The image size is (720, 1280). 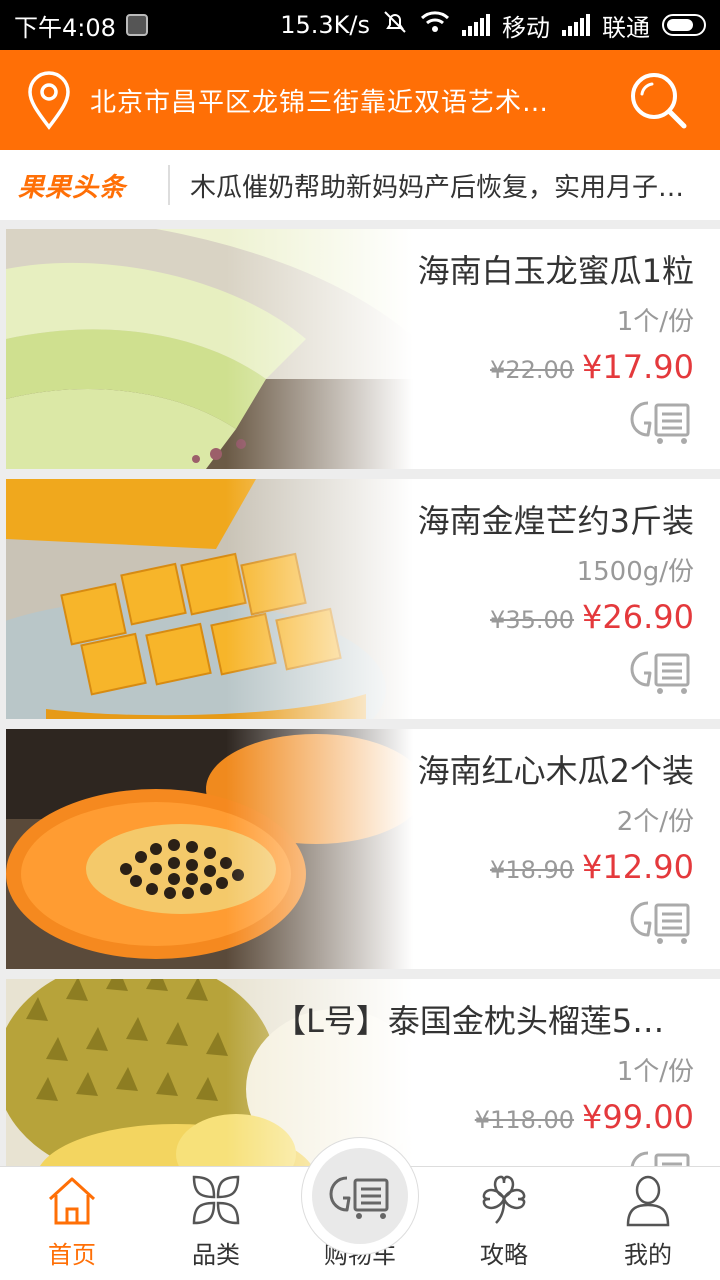 I want to click on notification-image-icon, so click(x=136, y=25).